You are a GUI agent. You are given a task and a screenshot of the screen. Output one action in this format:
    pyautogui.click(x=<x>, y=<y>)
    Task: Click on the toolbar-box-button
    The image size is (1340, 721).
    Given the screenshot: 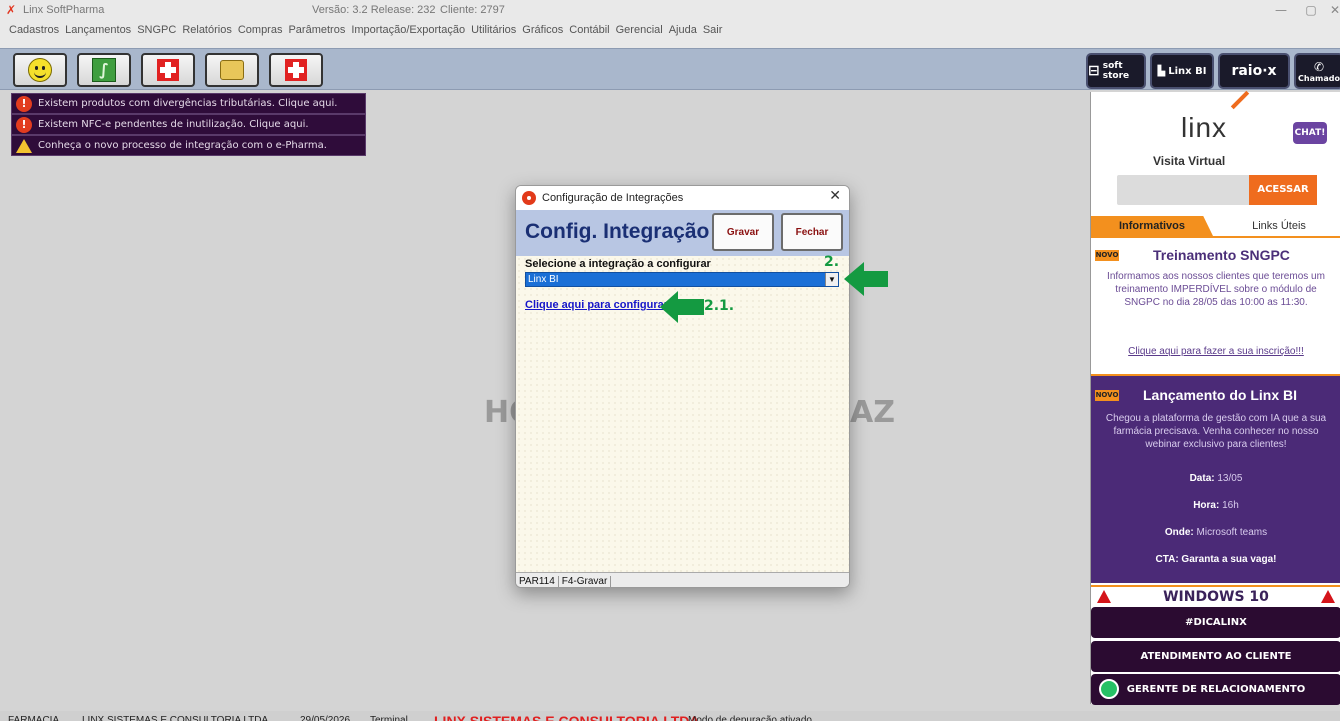 What is the action you would take?
    pyautogui.click(x=232, y=70)
    